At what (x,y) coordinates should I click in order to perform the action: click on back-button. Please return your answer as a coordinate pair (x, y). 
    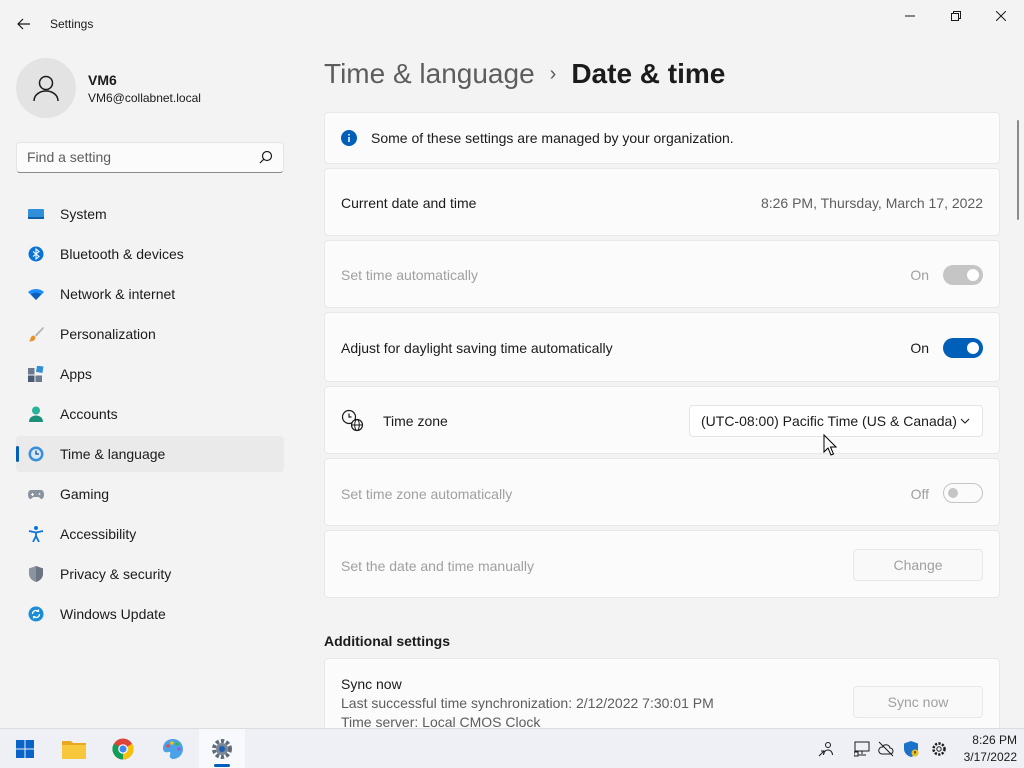
    Looking at the image, I should click on (24, 24).